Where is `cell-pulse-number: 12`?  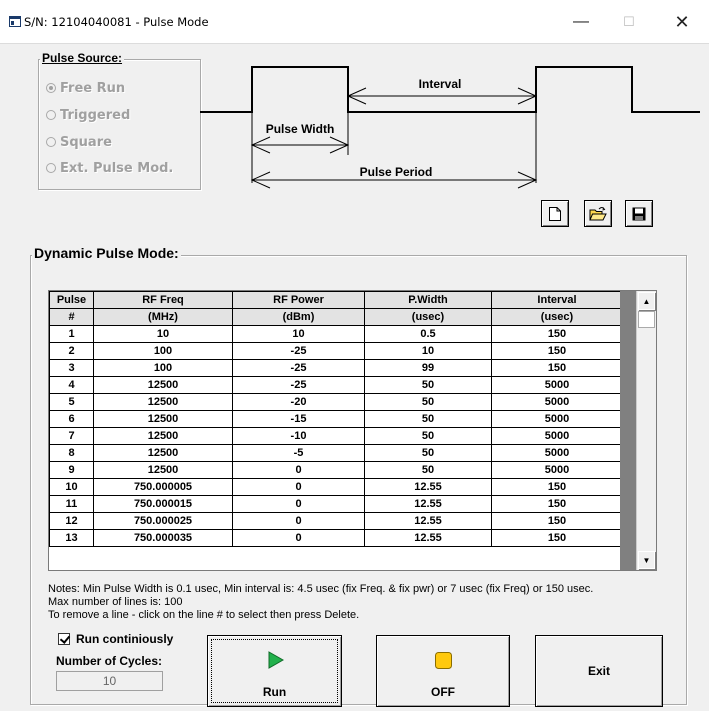
cell-pulse-number: 12 is located at coordinates (71, 521).